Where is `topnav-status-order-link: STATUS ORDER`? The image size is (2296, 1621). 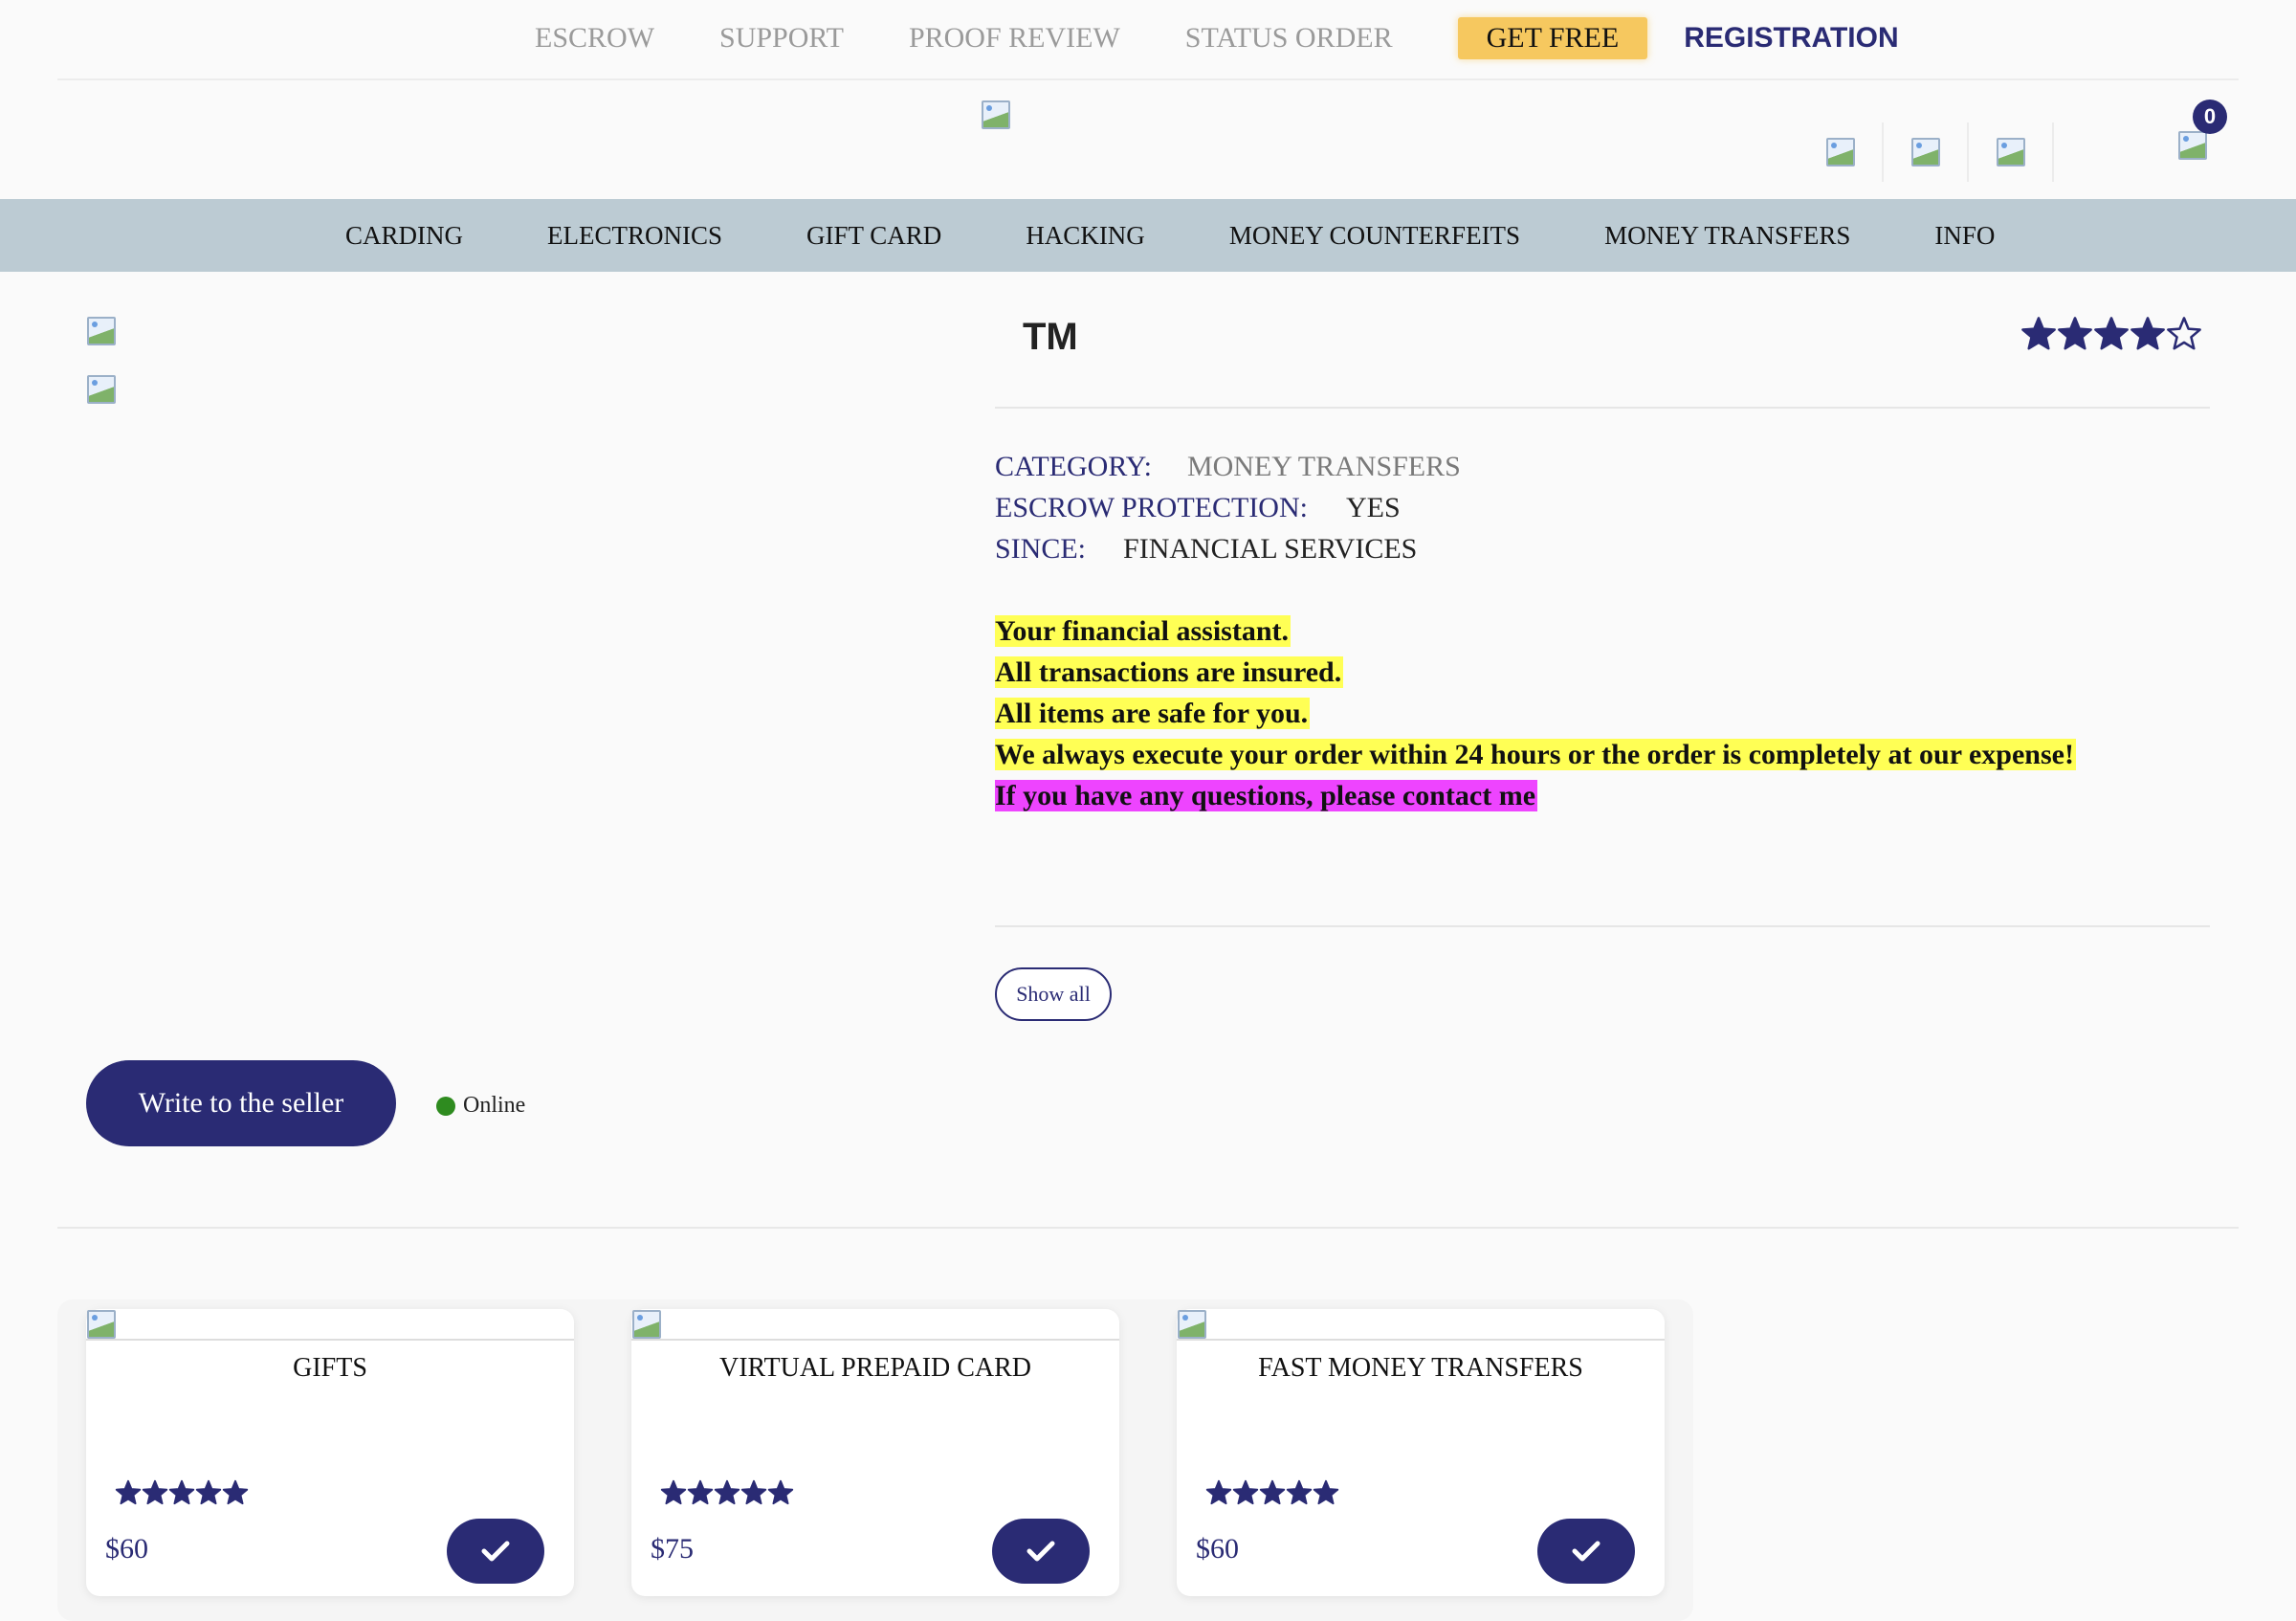
topnav-status-order-link: STATUS ORDER is located at coordinates (1289, 38).